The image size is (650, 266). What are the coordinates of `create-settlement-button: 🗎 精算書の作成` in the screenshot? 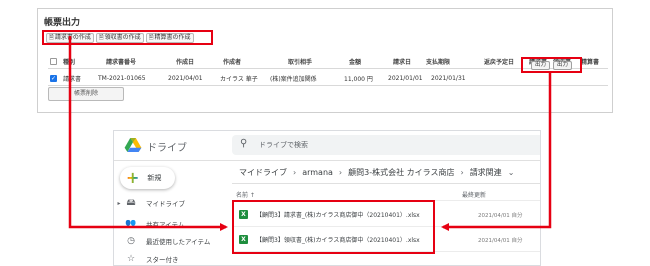 It's located at (169, 37).